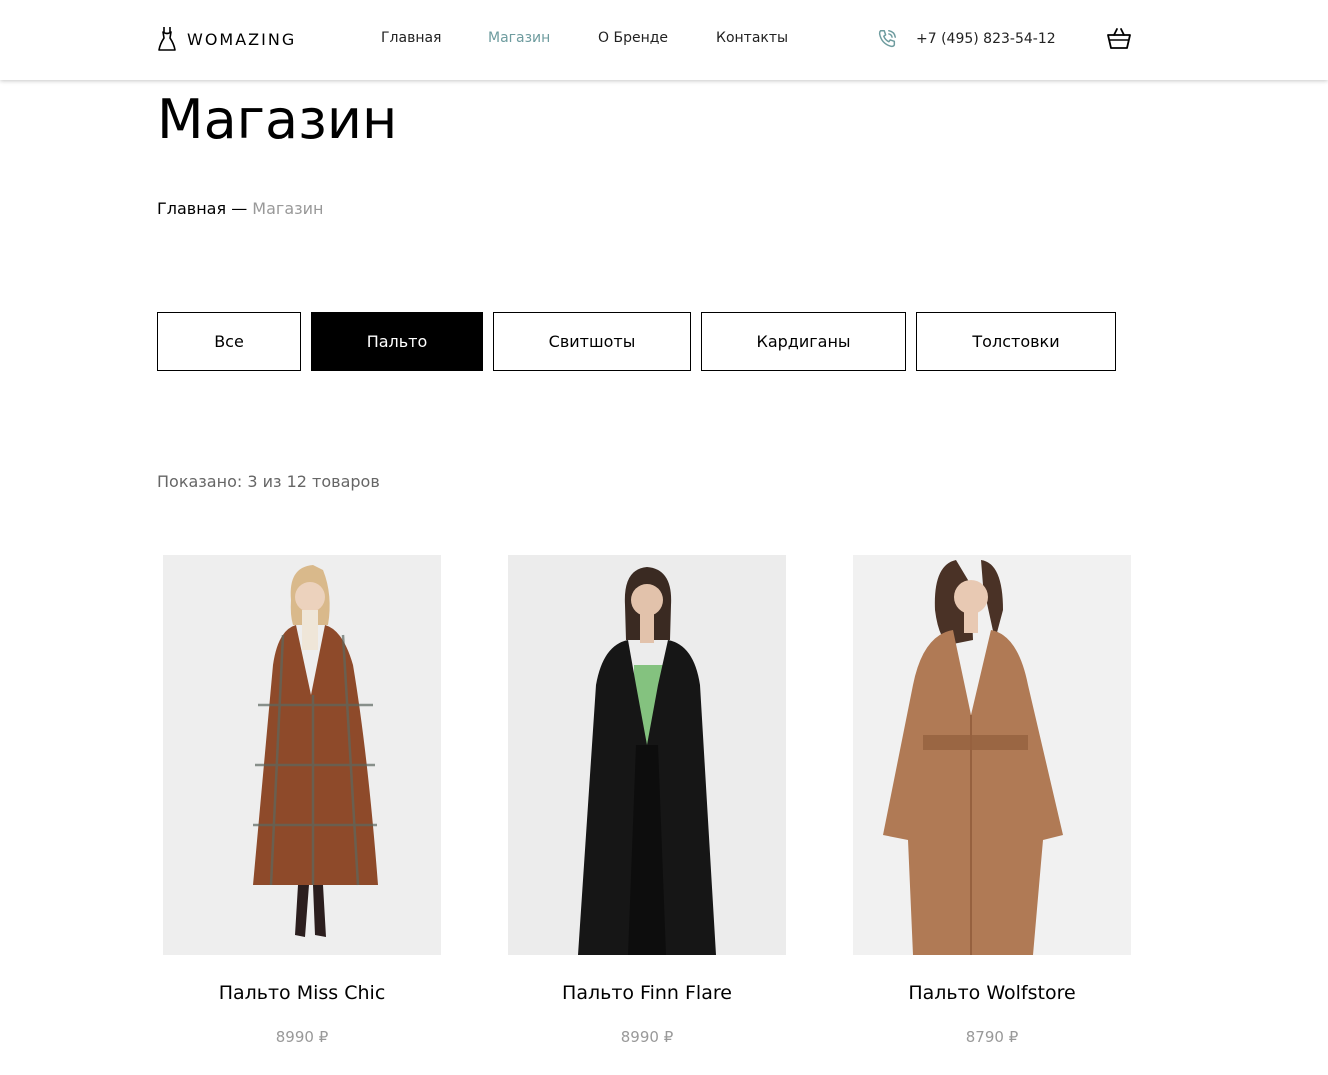 The height and width of the screenshot is (1075, 1328). I want to click on product-card: Пальто Wolfstore 8790 ₽, so click(992, 800).